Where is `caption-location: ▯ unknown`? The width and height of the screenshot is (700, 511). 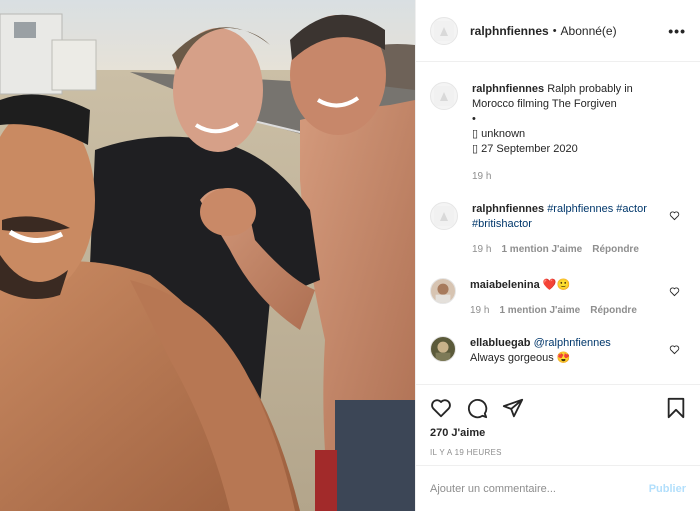
caption-location: ▯ unknown is located at coordinates (499, 134).